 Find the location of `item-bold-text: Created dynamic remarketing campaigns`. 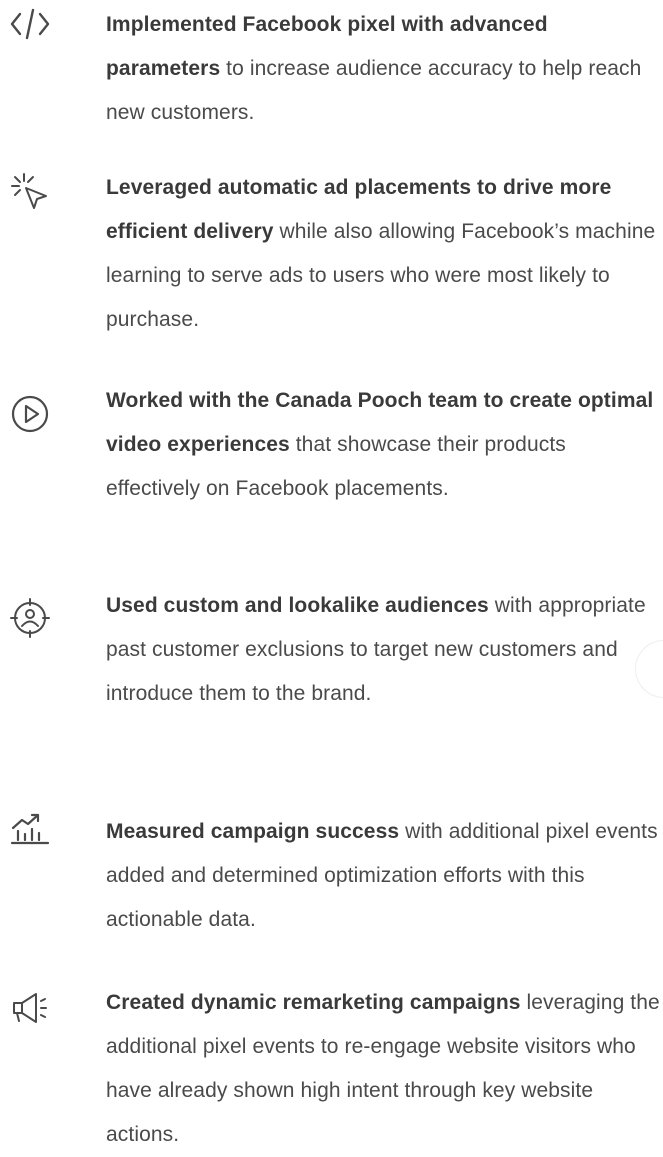

item-bold-text: Created dynamic remarketing campaigns is located at coordinates (313, 1002).